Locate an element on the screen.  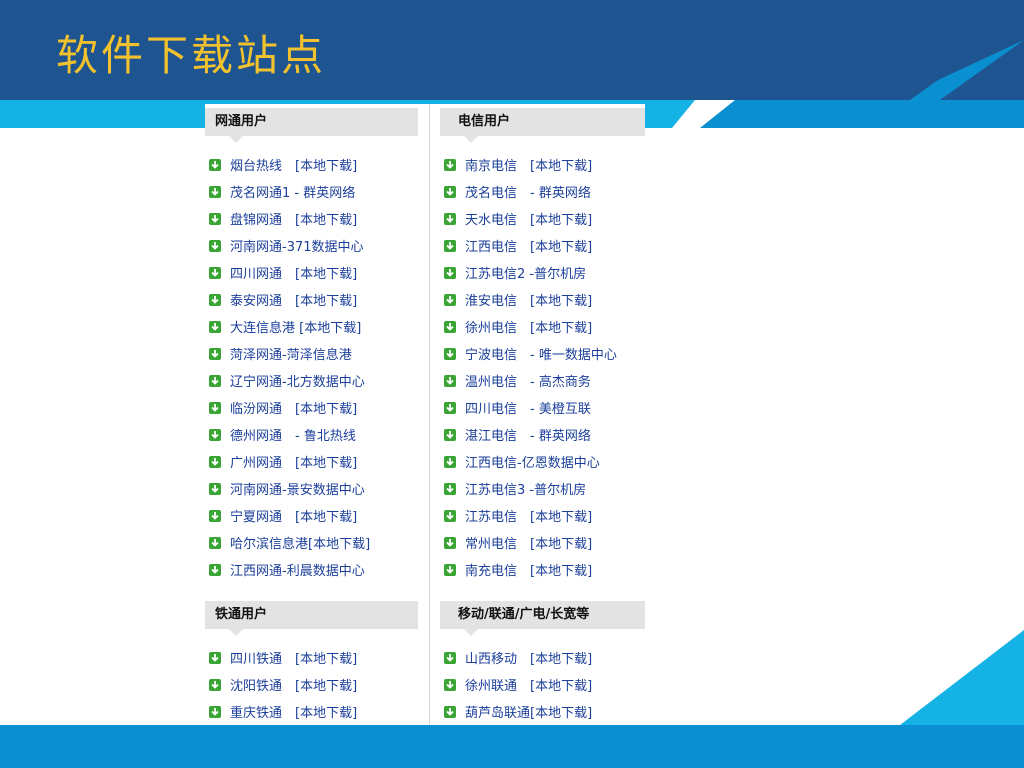
site-link: 江苏电信 [本地下载] is located at coordinates (528, 515).